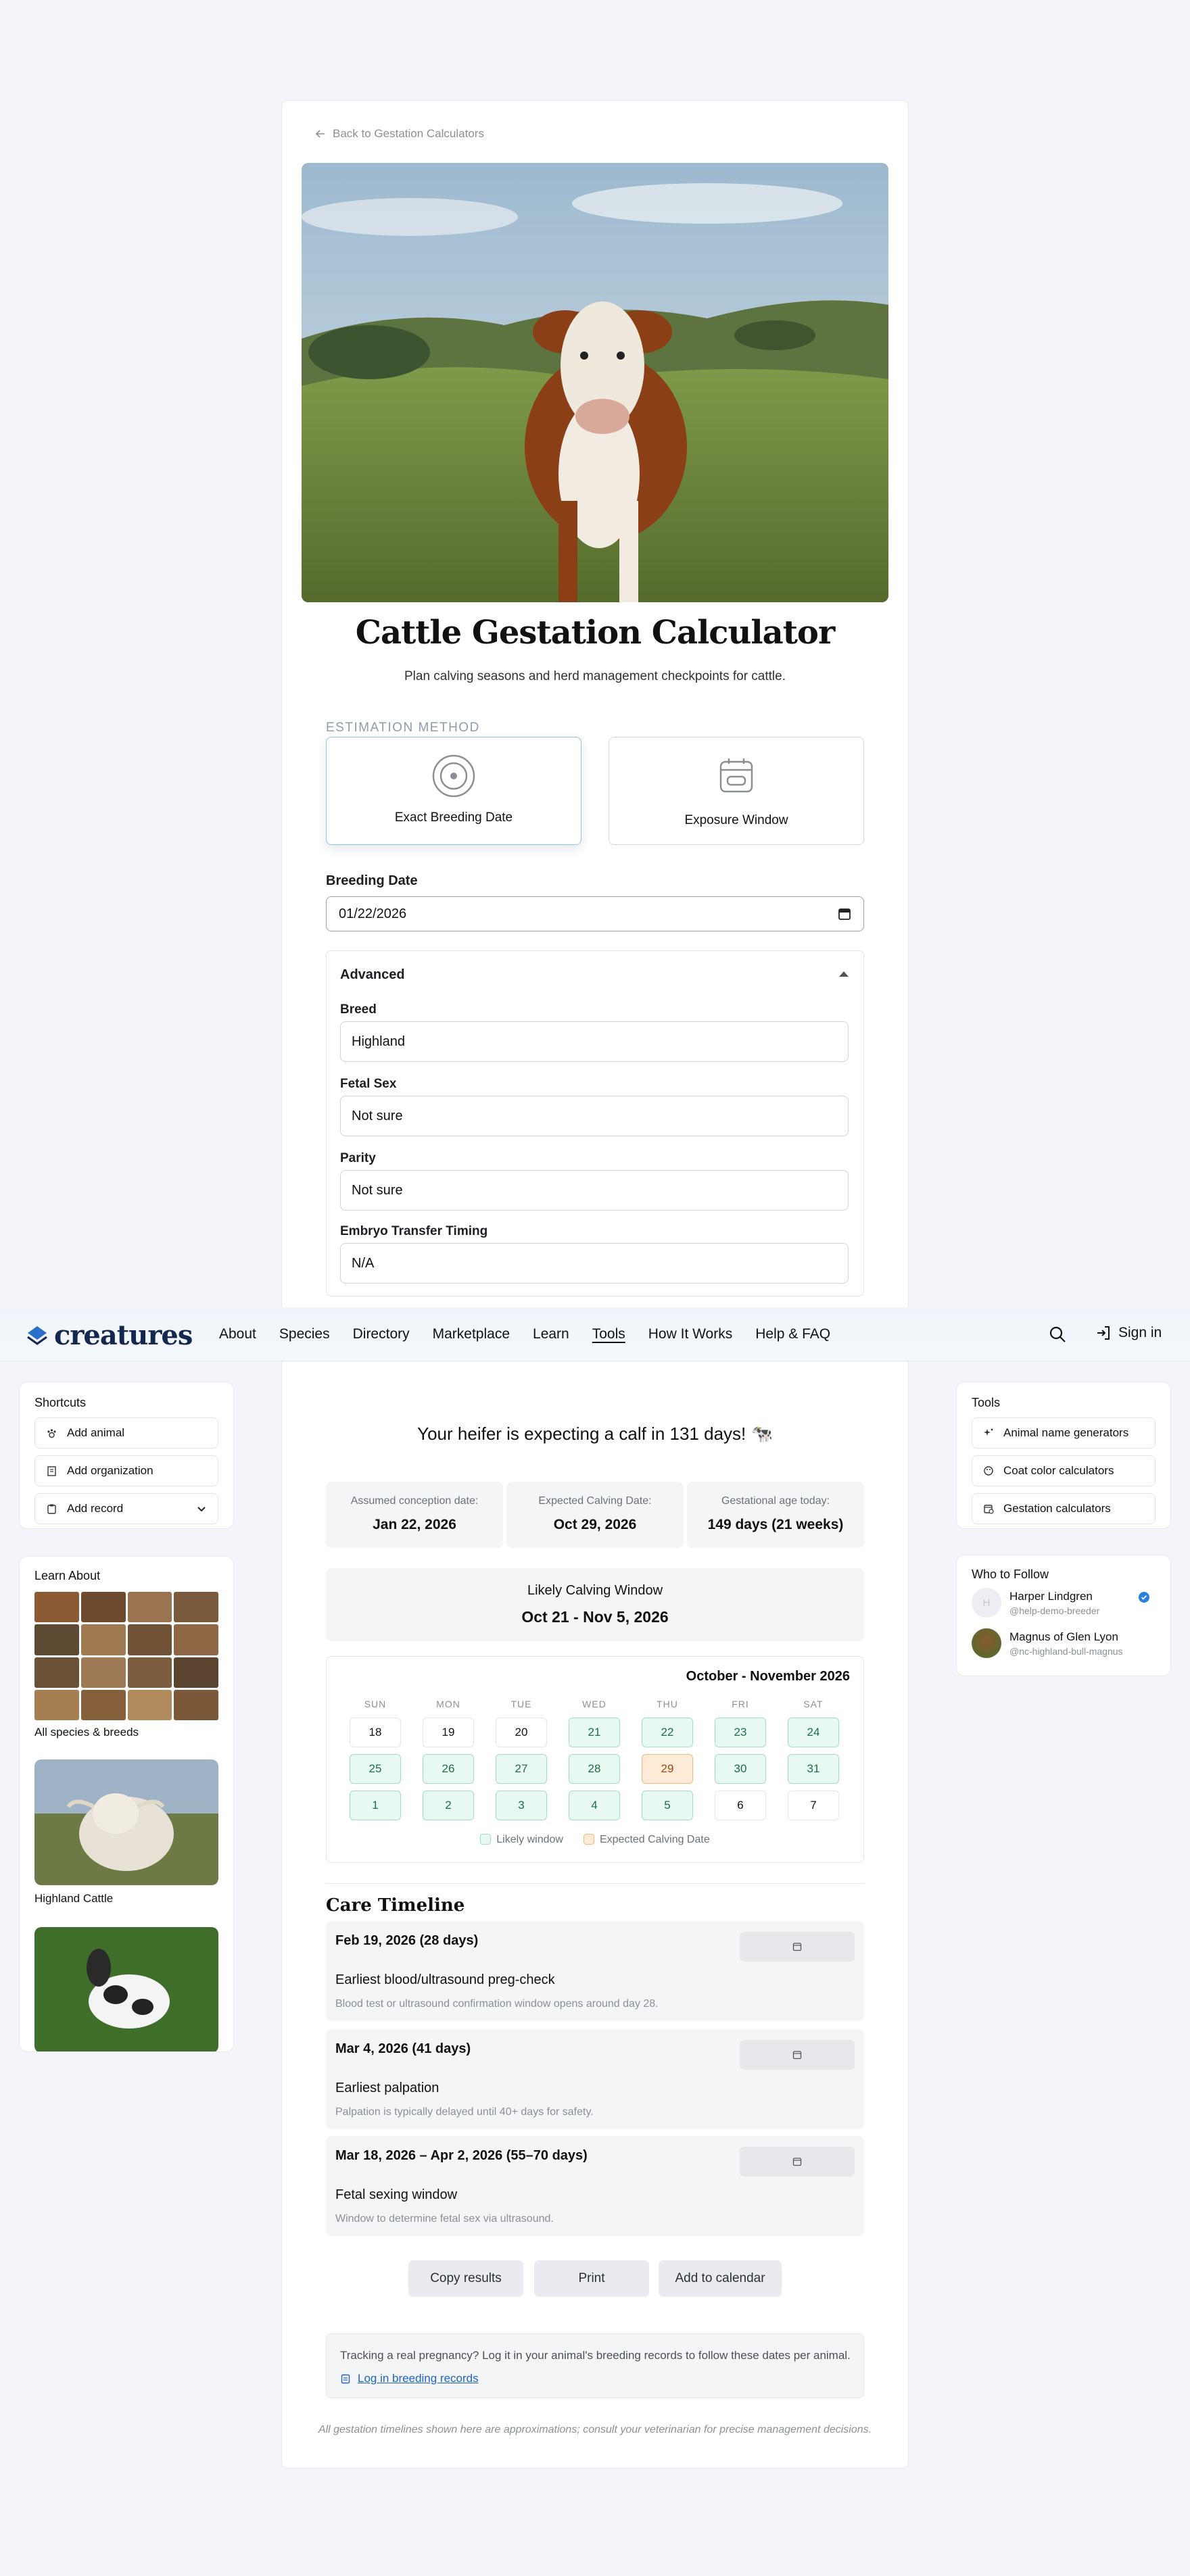 This screenshot has height=2576, width=1190. Describe the element at coordinates (86, 1732) in the screenshot. I see `all-species-link: All species & breeds` at that location.